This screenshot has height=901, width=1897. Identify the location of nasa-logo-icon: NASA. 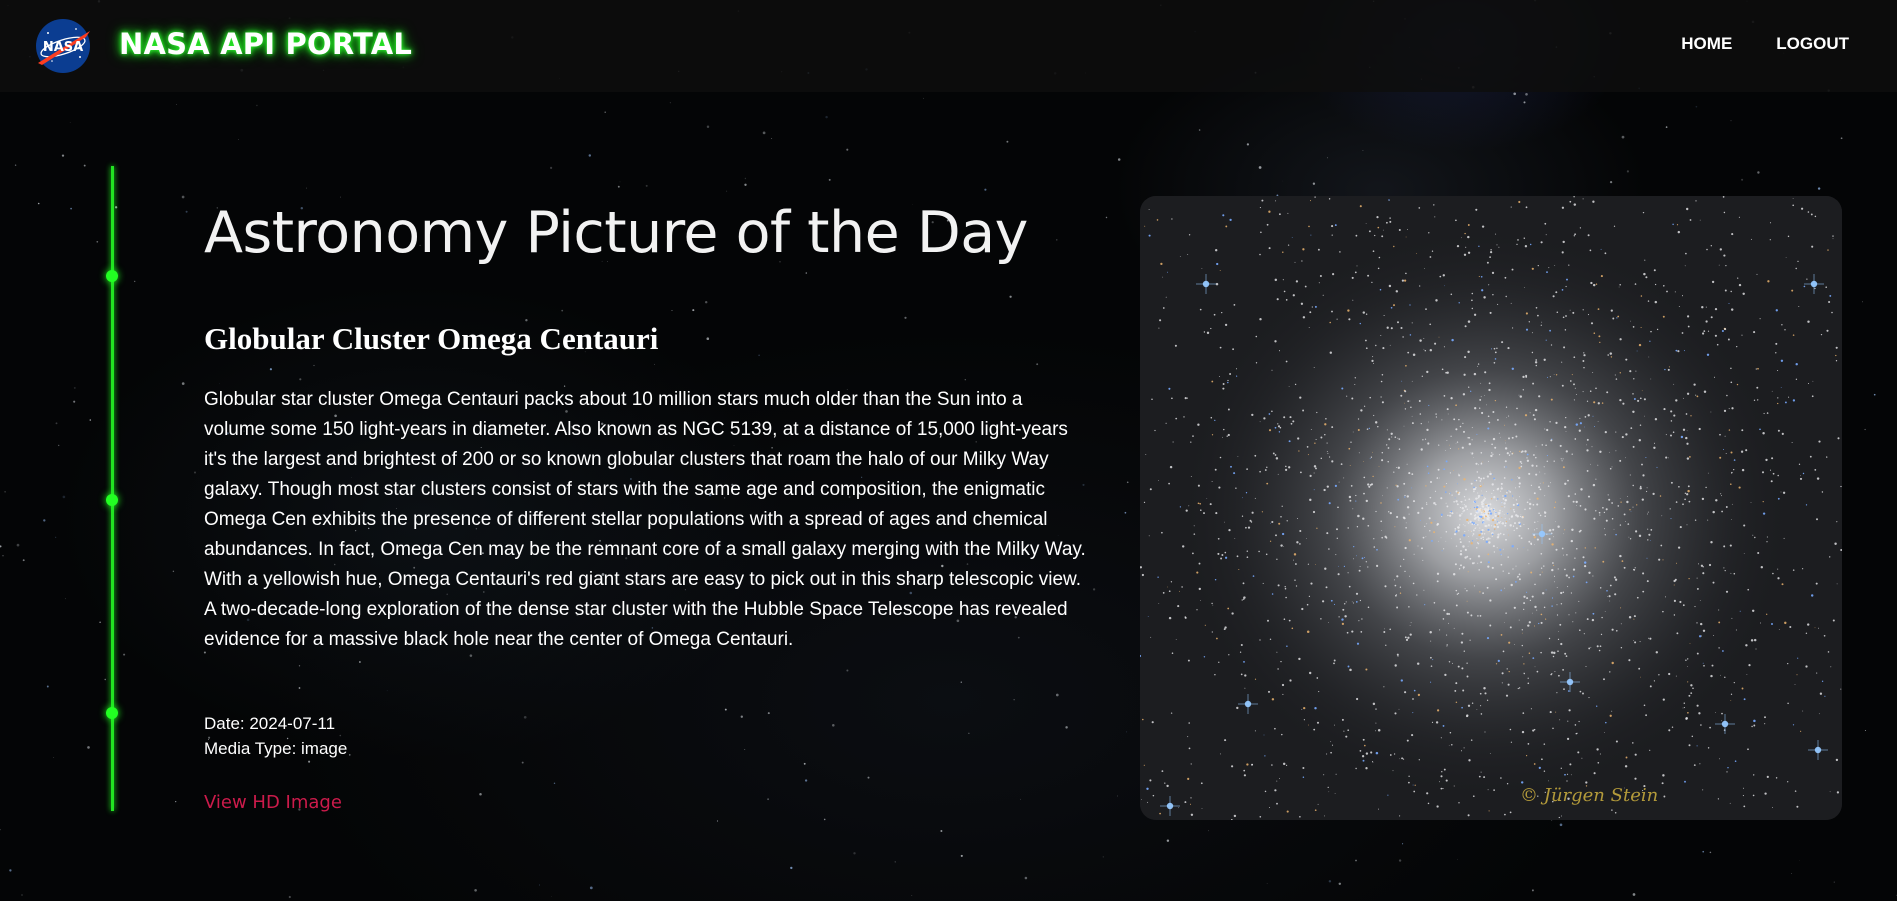
(63, 46).